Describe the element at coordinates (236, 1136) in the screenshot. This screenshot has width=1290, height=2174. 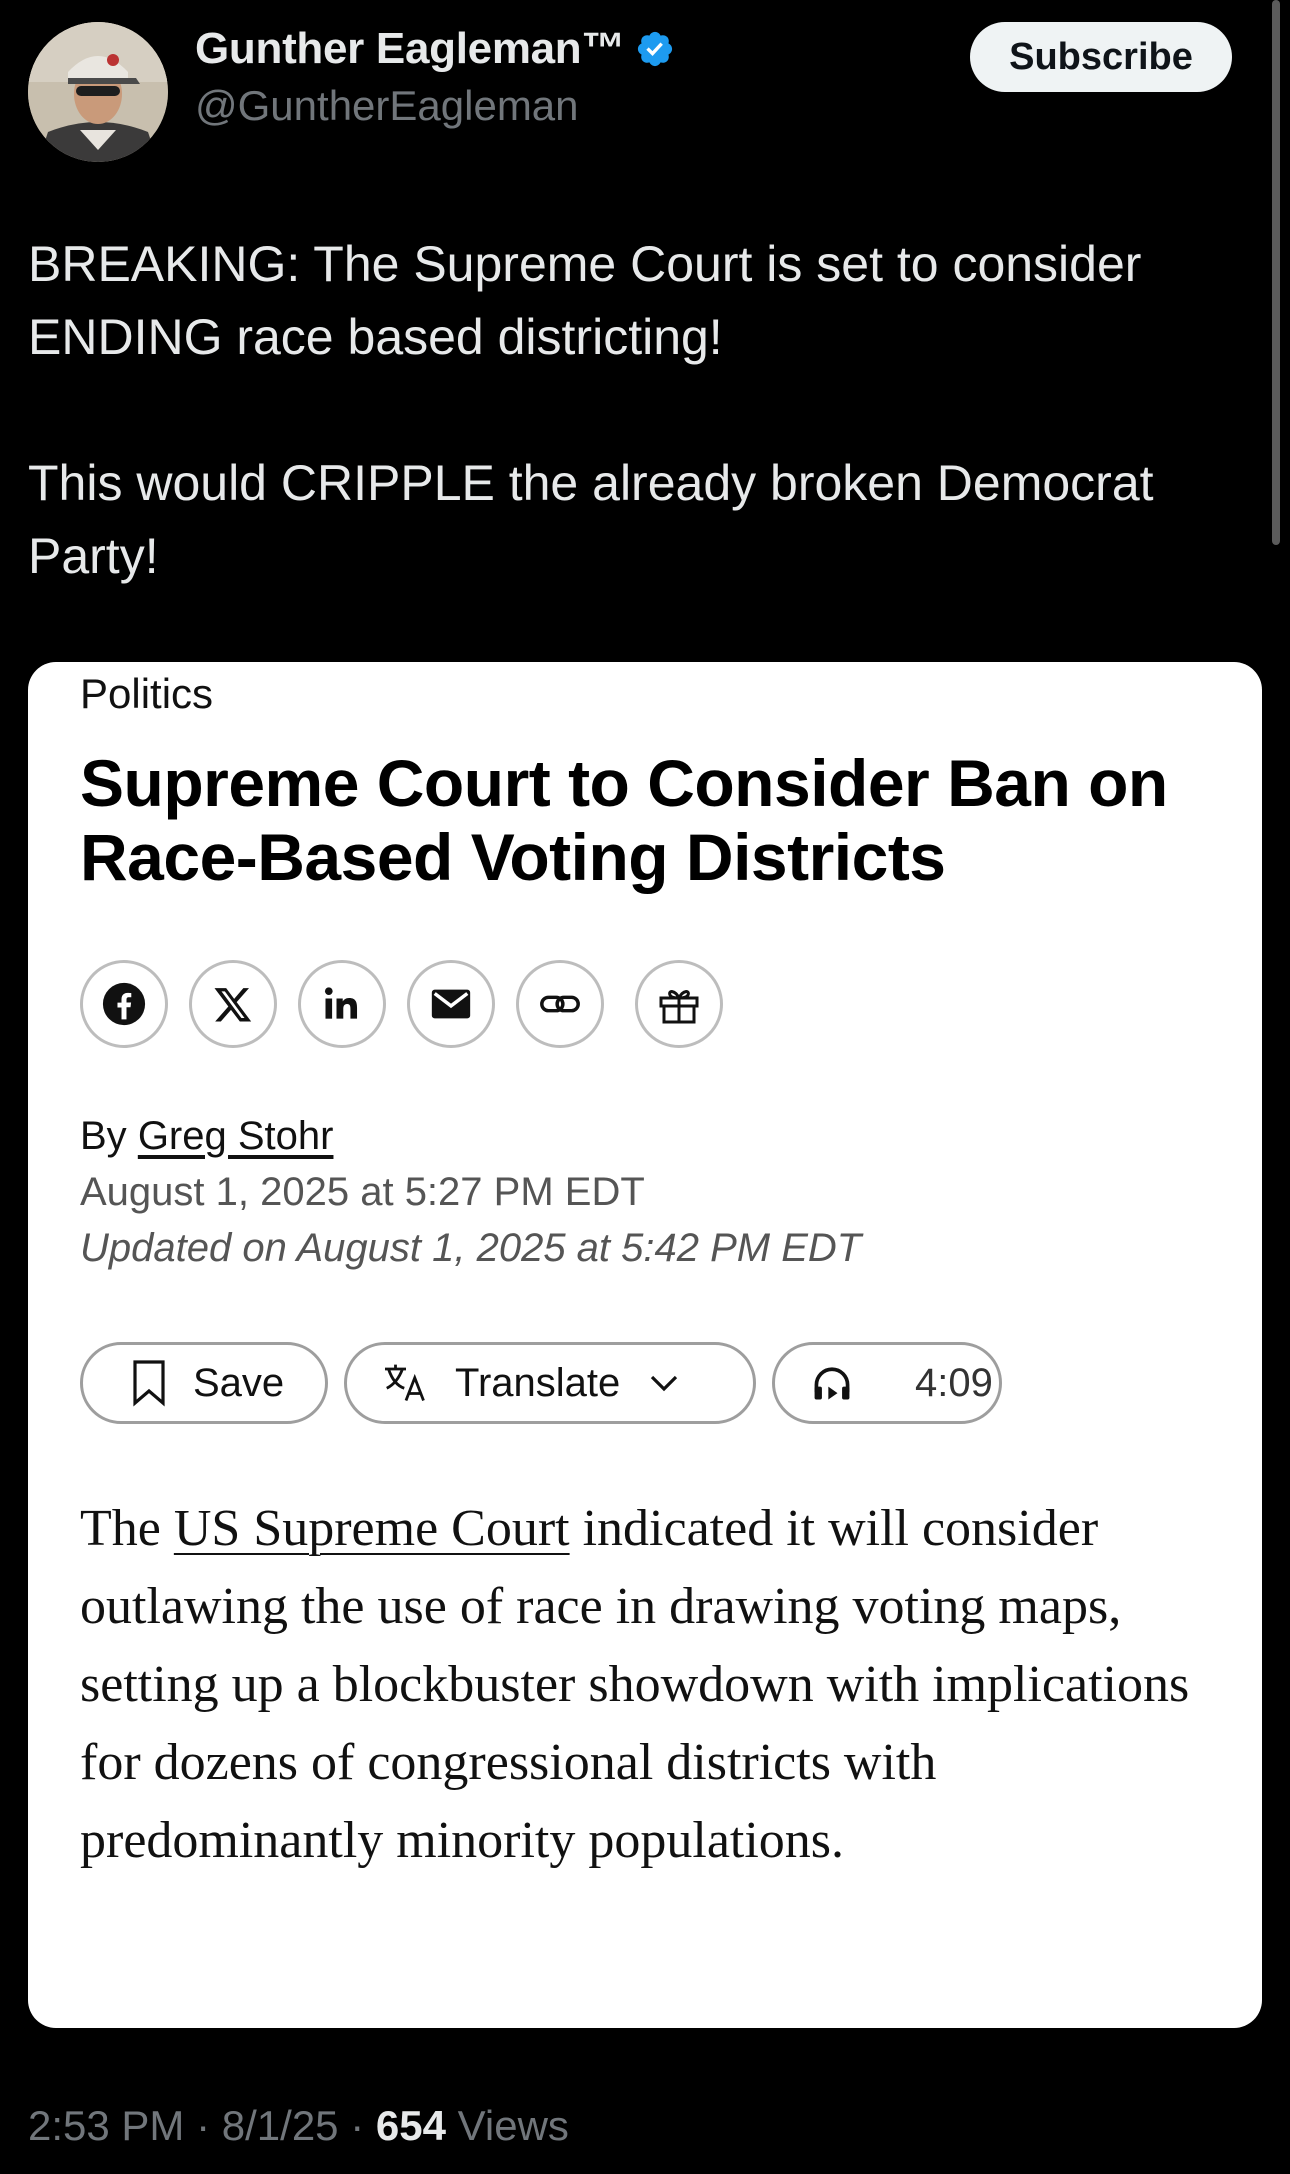
I see `author-link: Greg Stohr` at that location.